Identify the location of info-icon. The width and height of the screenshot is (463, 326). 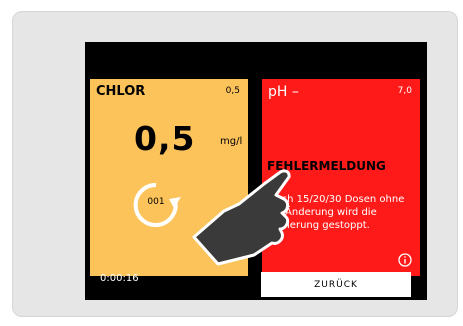
(405, 260).